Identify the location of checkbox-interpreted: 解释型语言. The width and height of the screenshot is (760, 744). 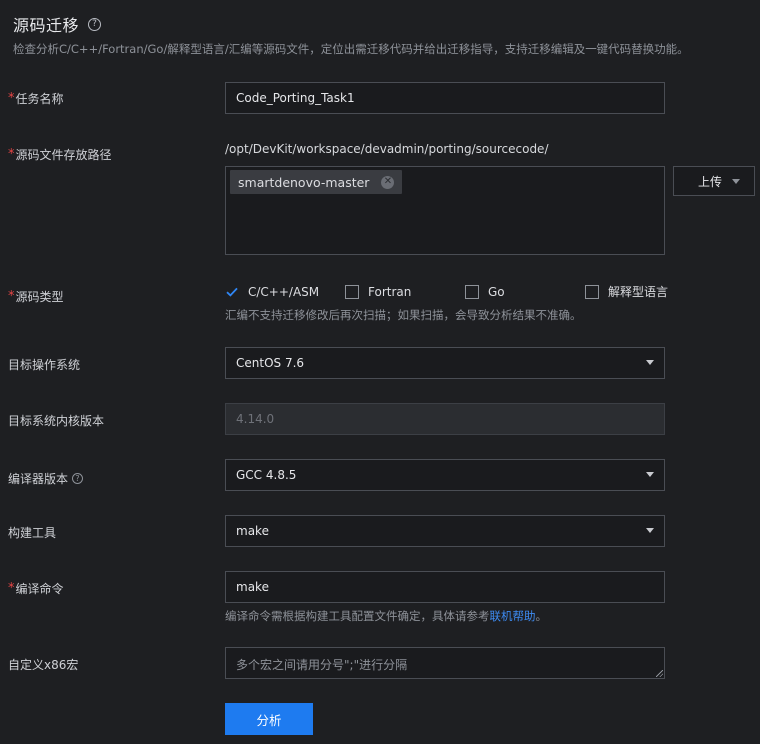
(626, 291).